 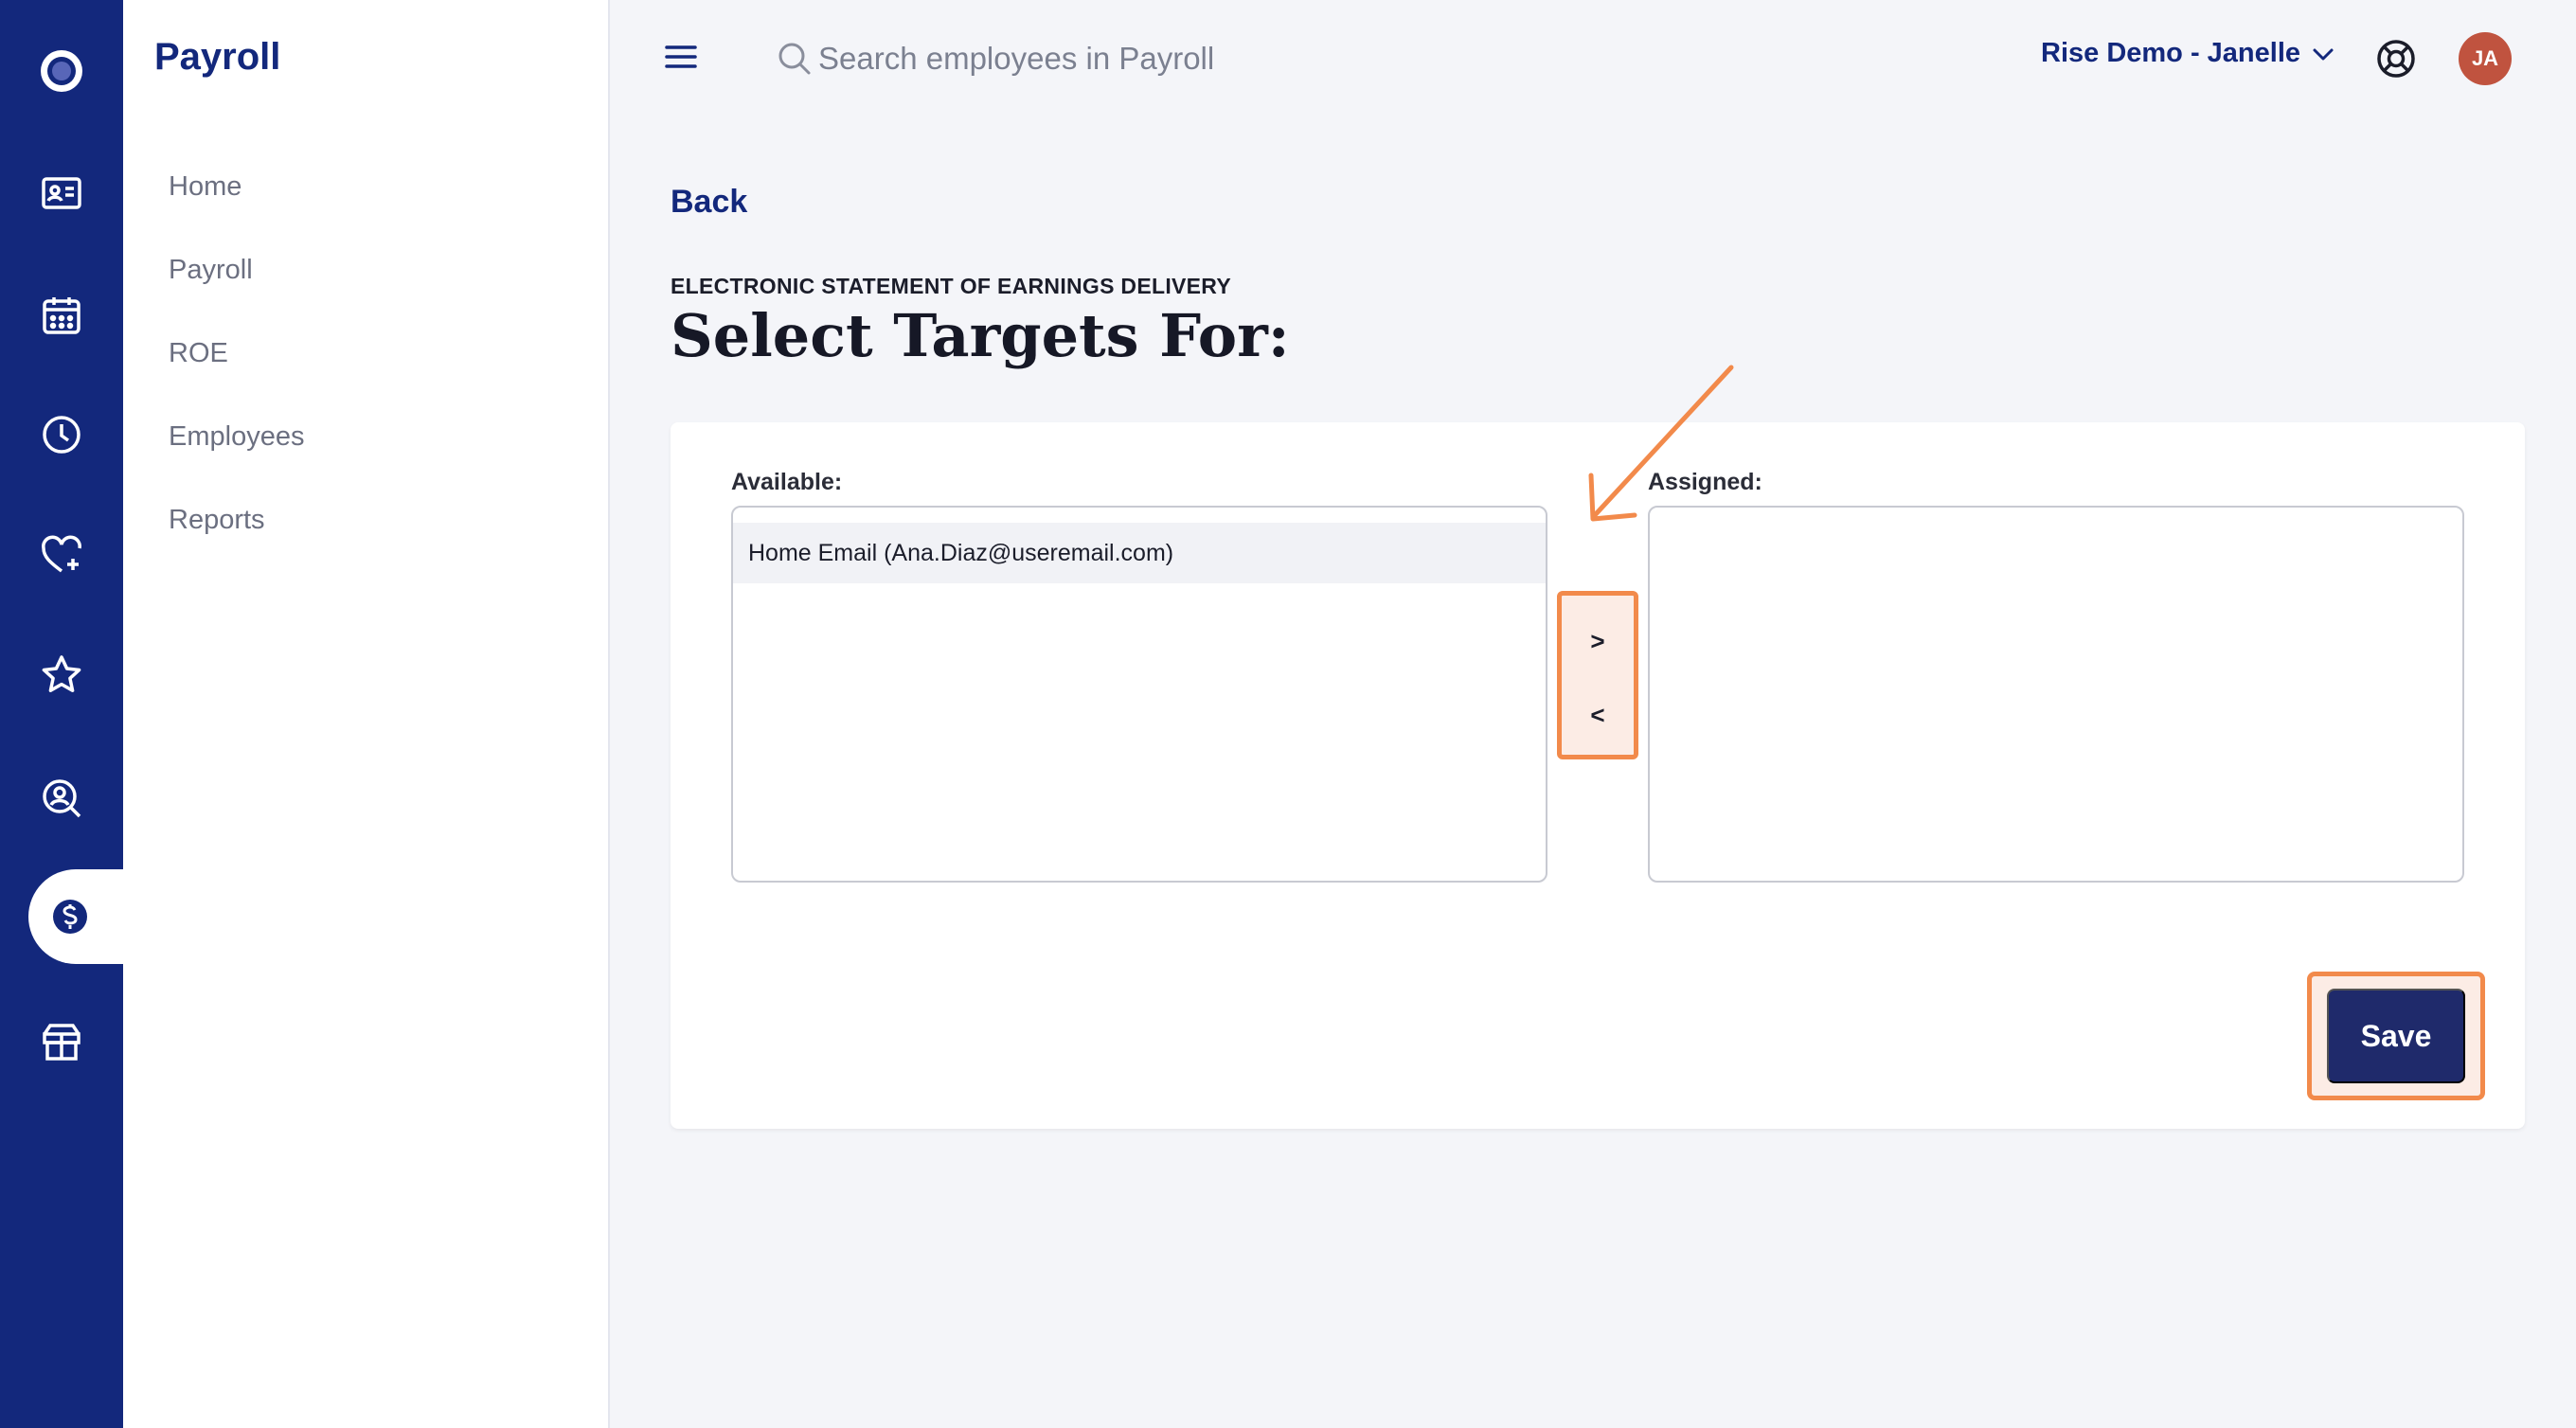 What do you see at coordinates (75, 916) in the screenshot?
I see `dollar-icon` at bounding box center [75, 916].